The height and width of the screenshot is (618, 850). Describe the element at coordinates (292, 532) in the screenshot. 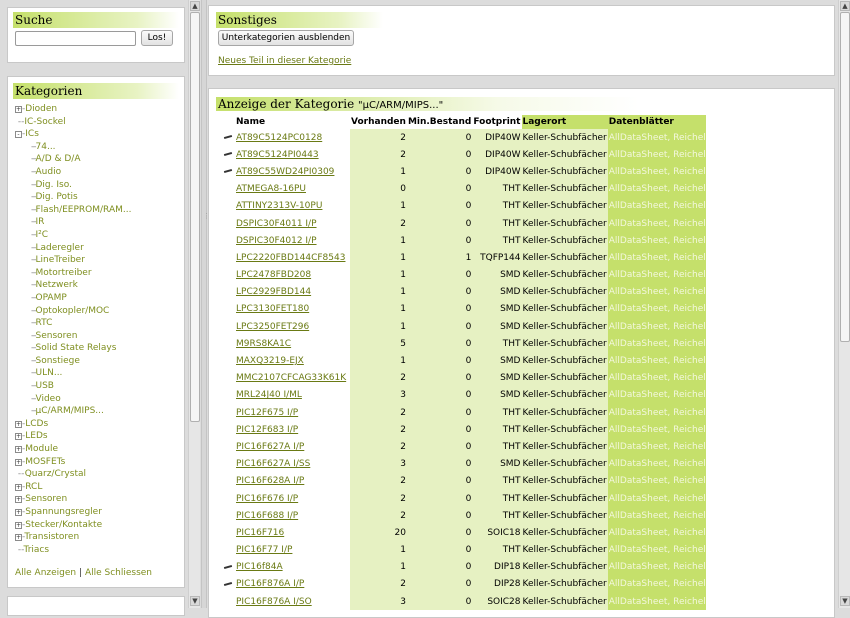

I see `part-name-link: PIC16F716` at that location.